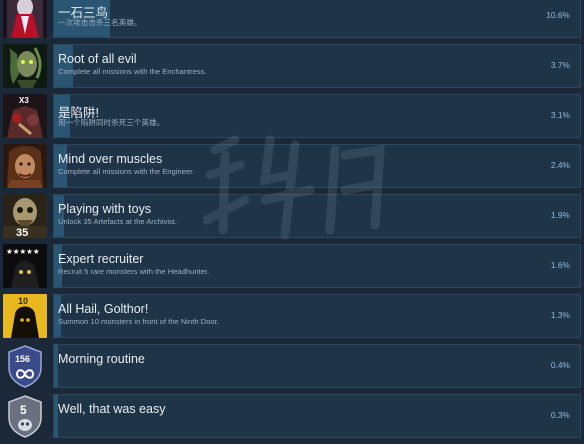  What do you see at coordinates (23, 410) in the screenshot?
I see `skull-shield-badge: 5` at bounding box center [23, 410].